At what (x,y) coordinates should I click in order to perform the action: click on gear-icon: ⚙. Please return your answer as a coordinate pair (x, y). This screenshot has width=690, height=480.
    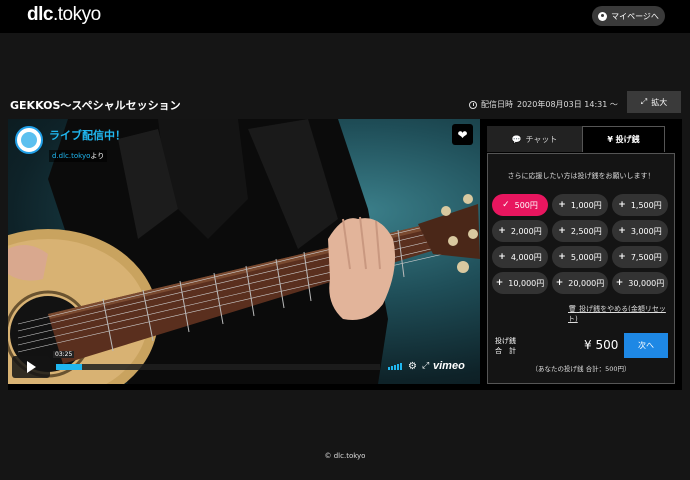
    Looking at the image, I should click on (412, 366).